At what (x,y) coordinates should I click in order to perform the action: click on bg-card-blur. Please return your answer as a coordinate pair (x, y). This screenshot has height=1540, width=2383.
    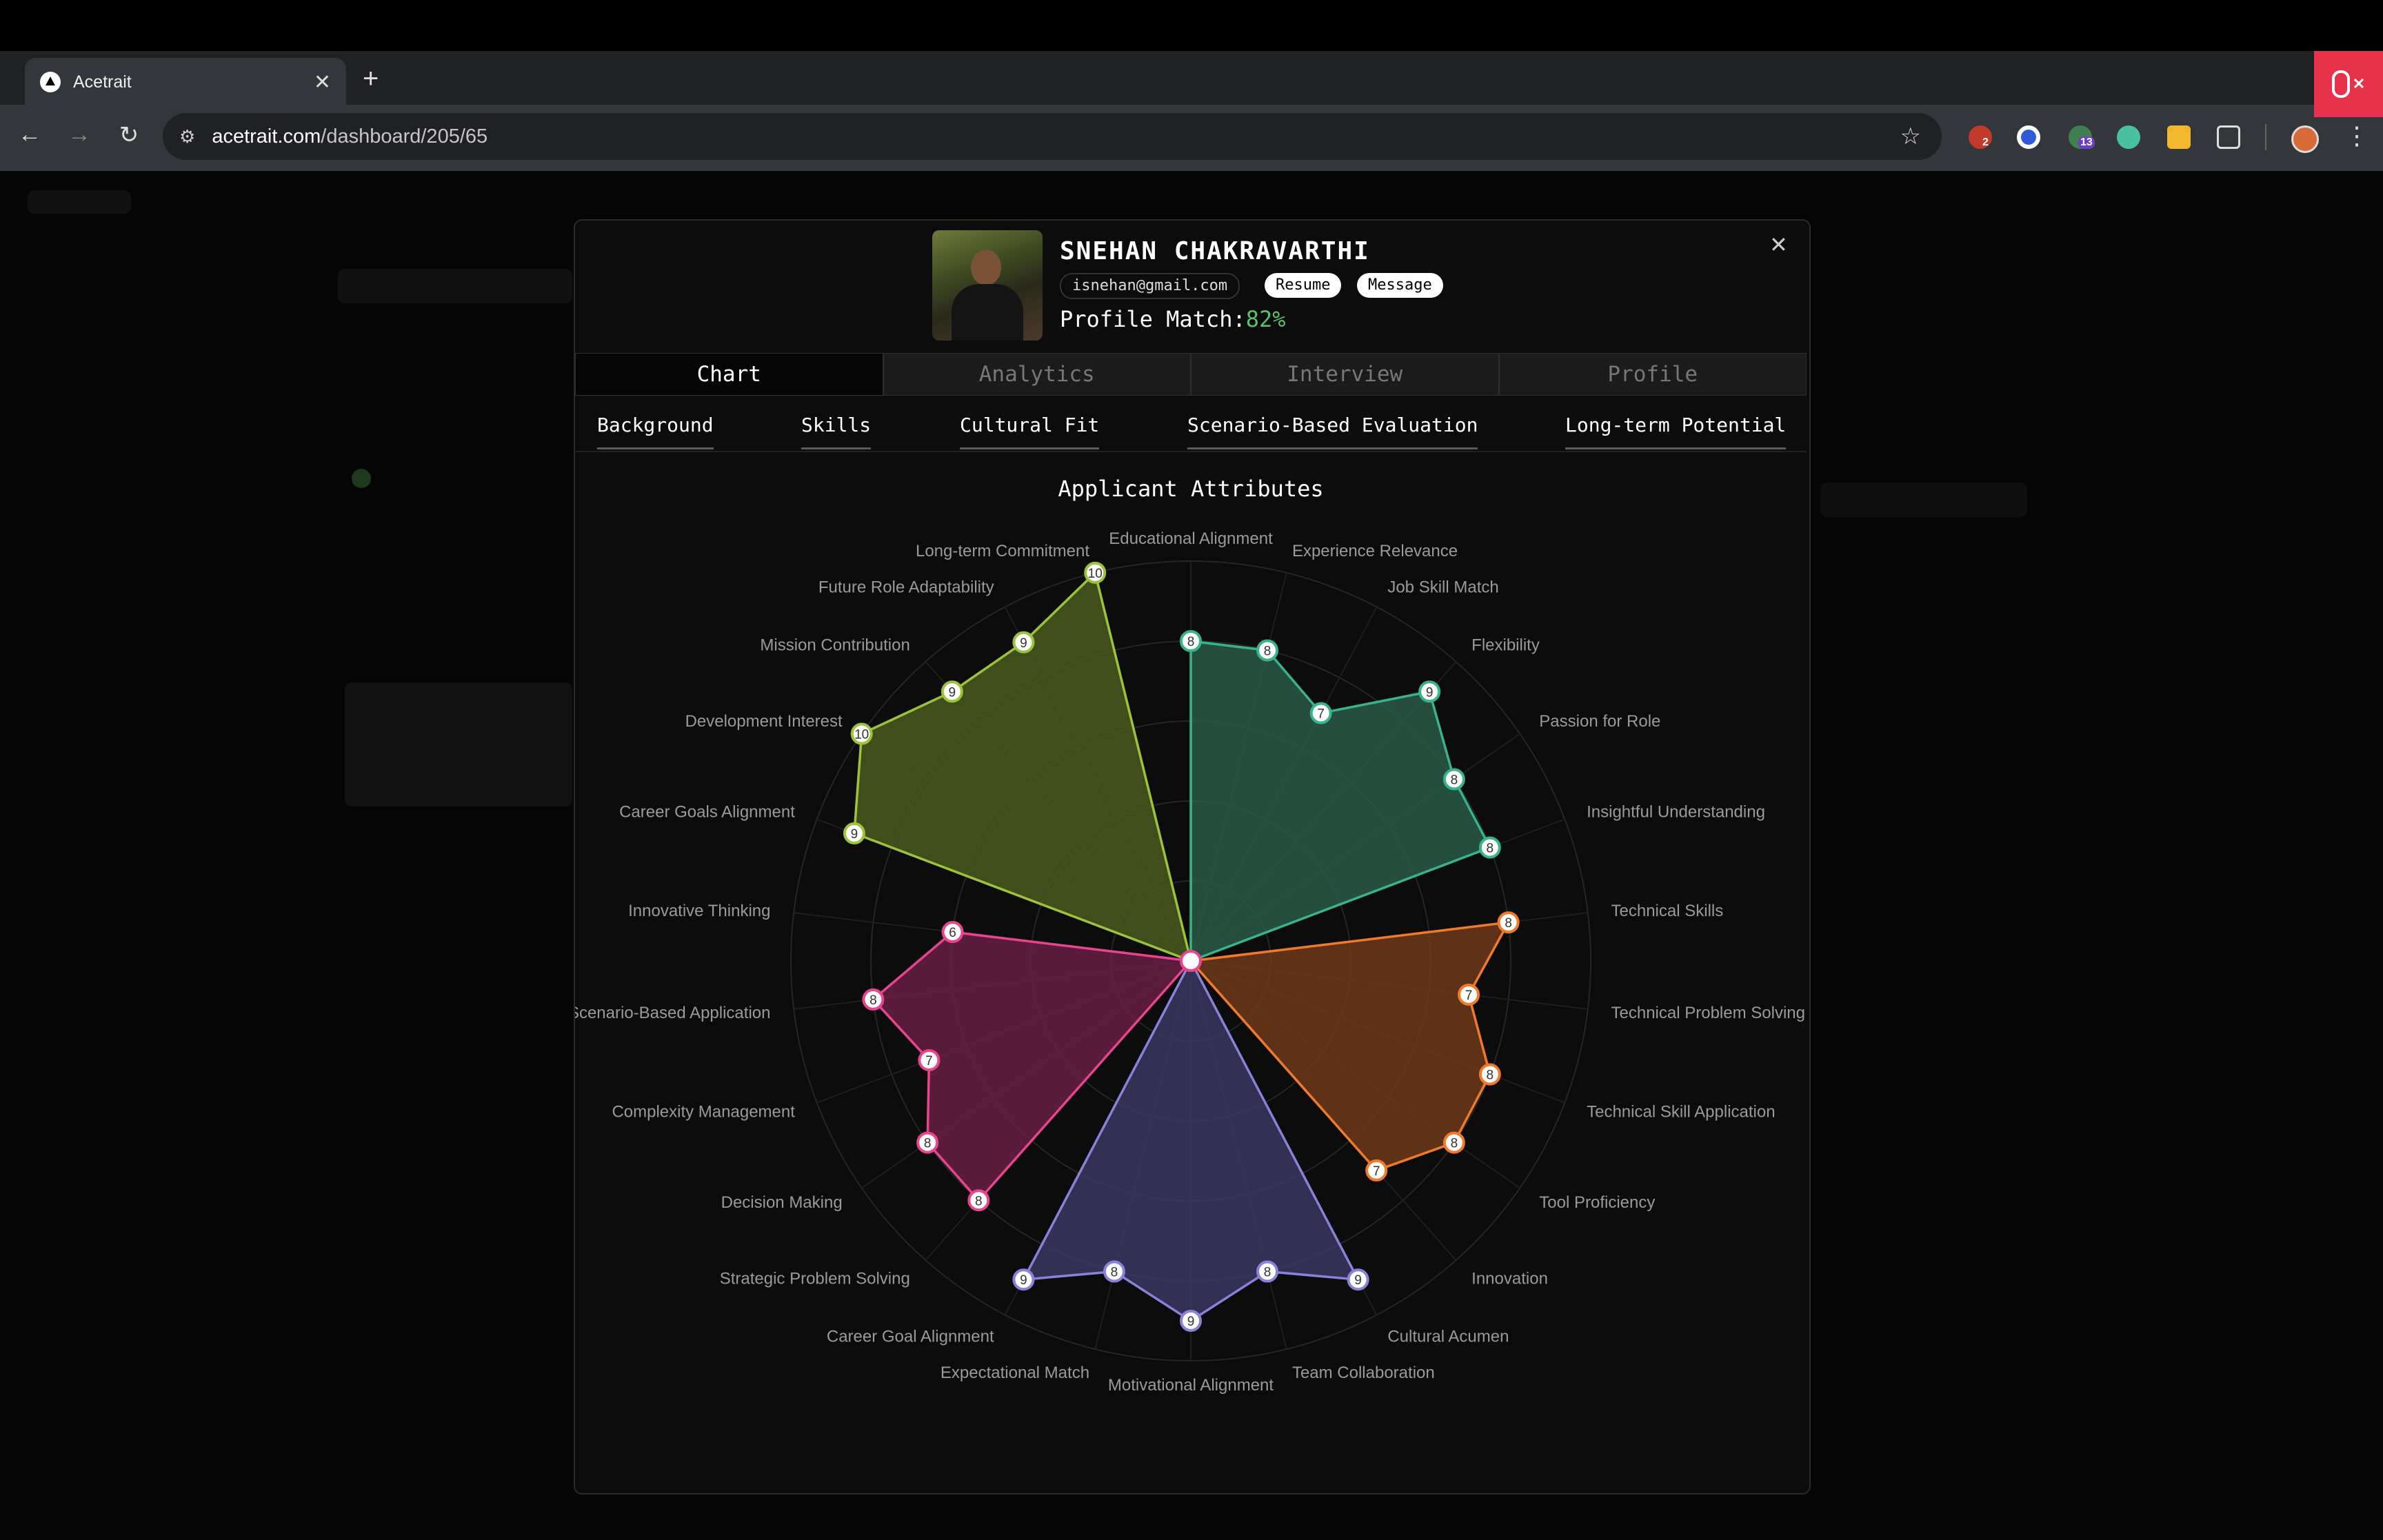
    Looking at the image, I should click on (458, 744).